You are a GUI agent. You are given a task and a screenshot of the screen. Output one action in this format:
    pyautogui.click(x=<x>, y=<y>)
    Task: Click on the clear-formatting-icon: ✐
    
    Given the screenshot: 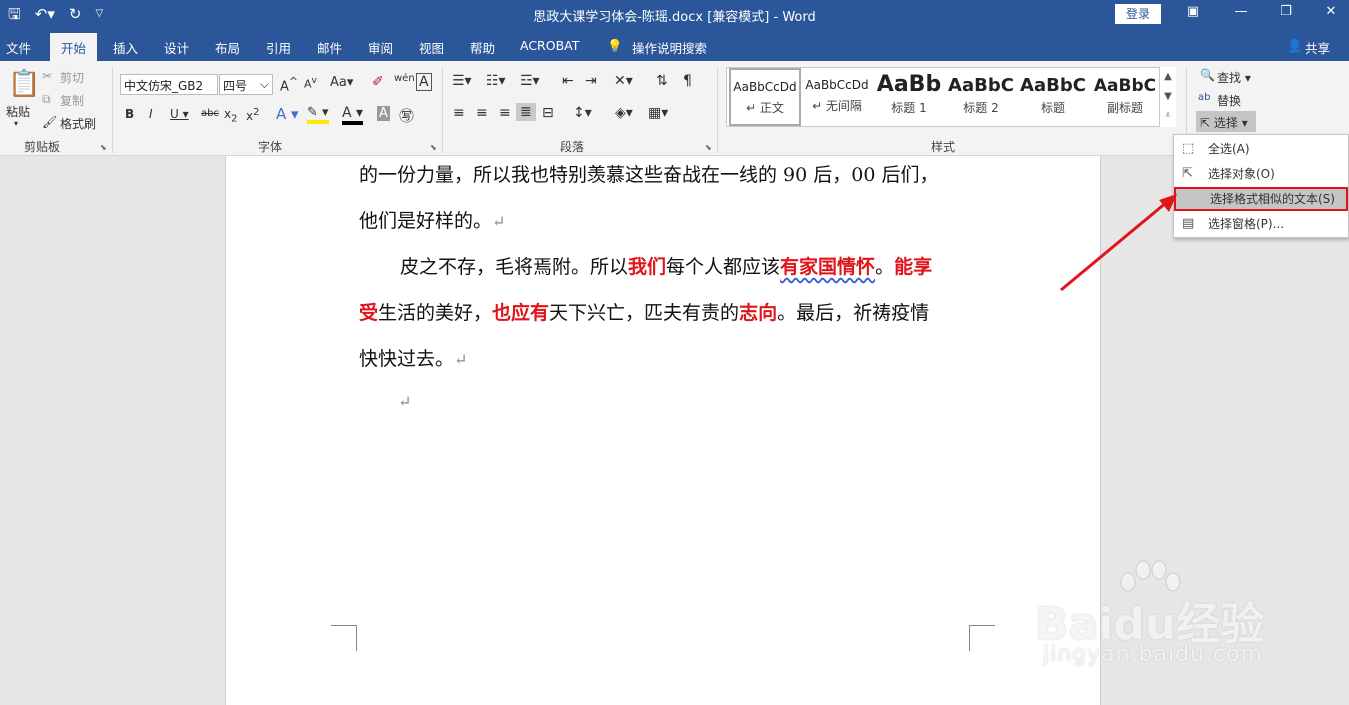 What is the action you would take?
    pyautogui.click(x=378, y=82)
    